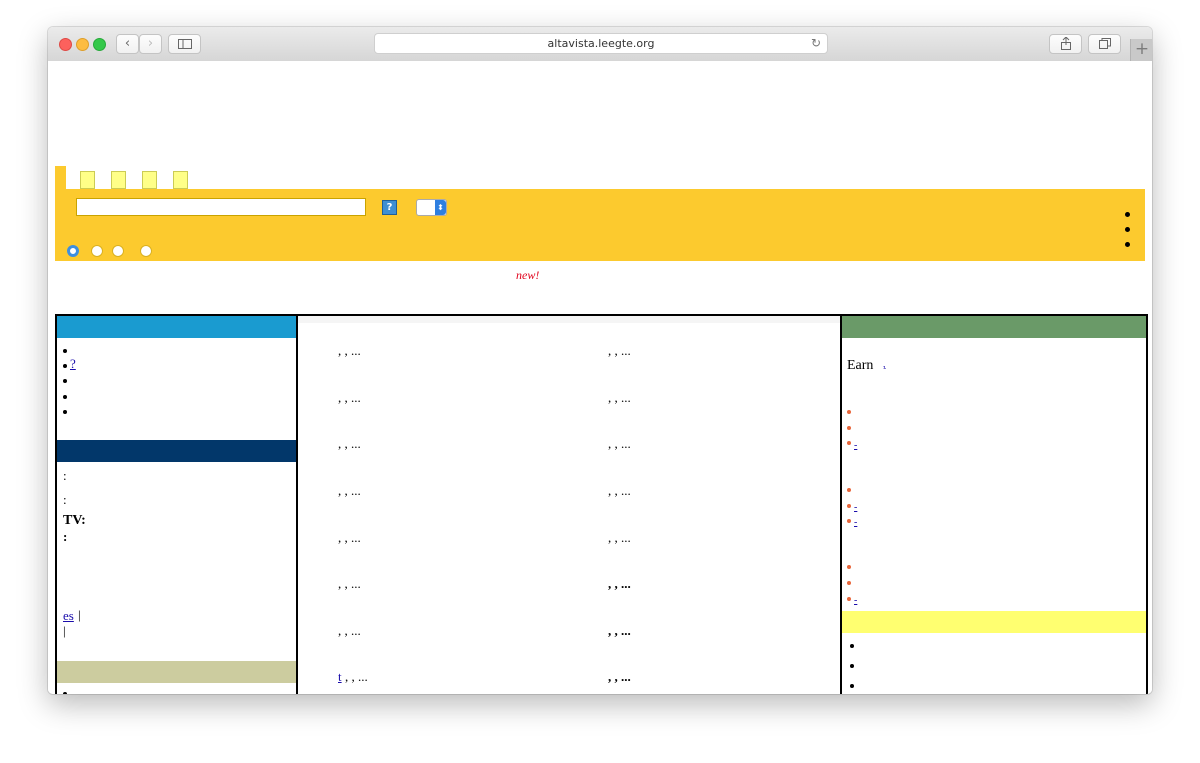 This screenshot has height=763, width=1200. What do you see at coordinates (528, 275) in the screenshot?
I see `new-badge: new!` at bounding box center [528, 275].